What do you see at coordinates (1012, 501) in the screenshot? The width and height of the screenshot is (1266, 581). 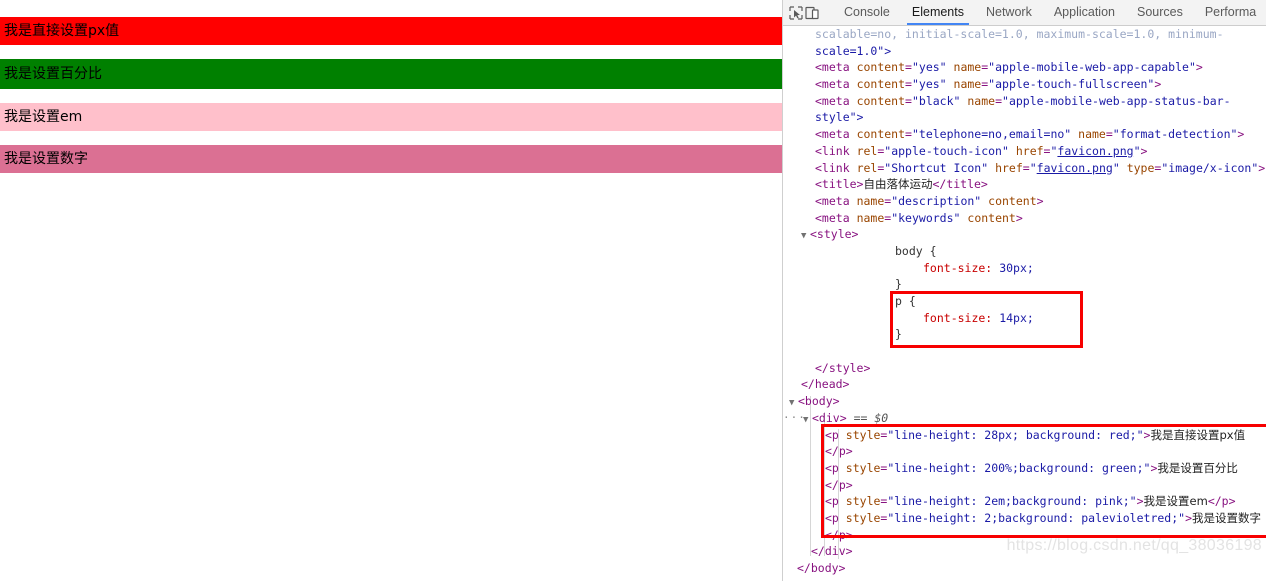 I see `attr-value: "line-height: 2em;background: pink;"` at bounding box center [1012, 501].